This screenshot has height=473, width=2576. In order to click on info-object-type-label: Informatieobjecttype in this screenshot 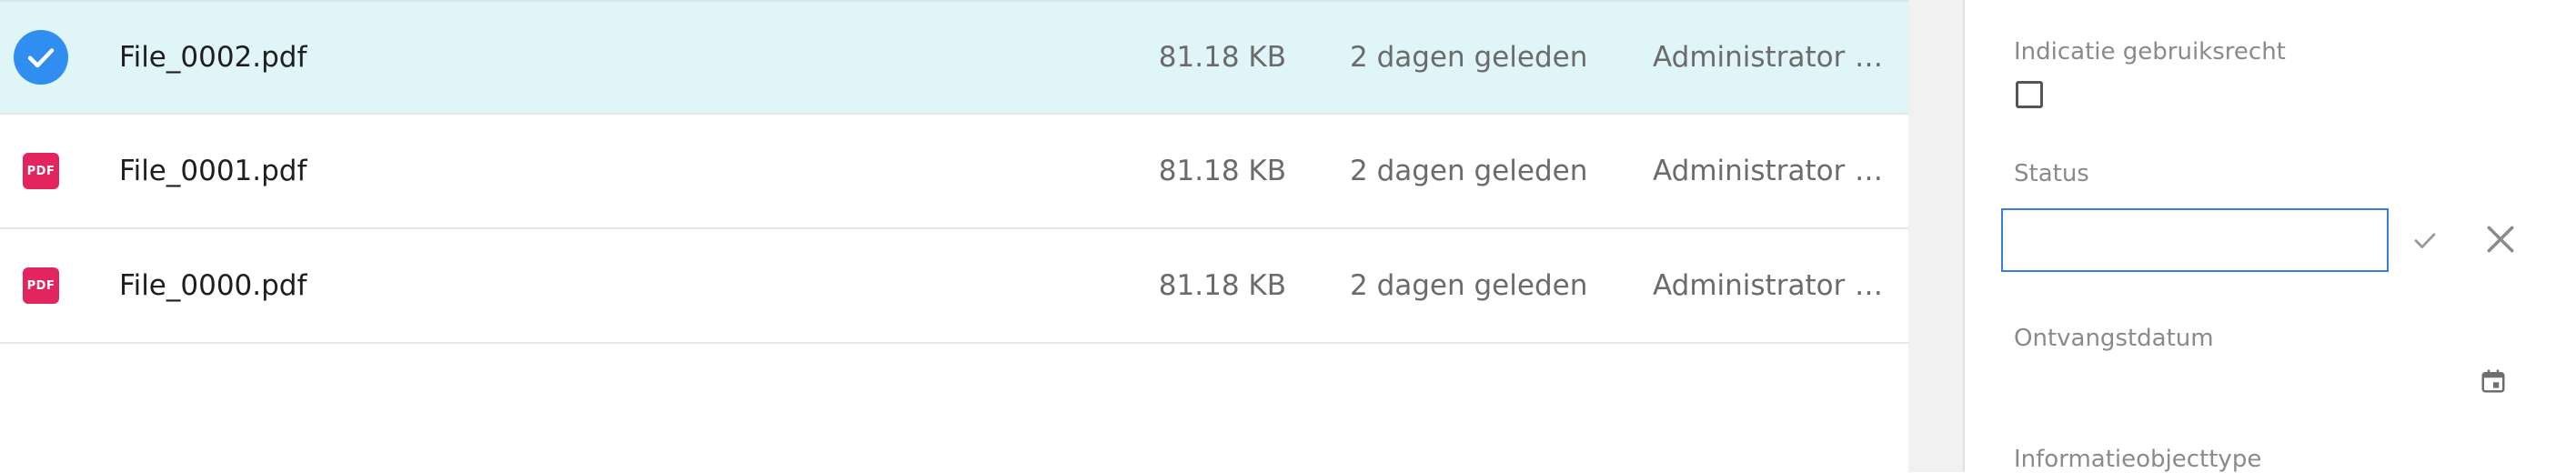, I will do `click(2138, 459)`.